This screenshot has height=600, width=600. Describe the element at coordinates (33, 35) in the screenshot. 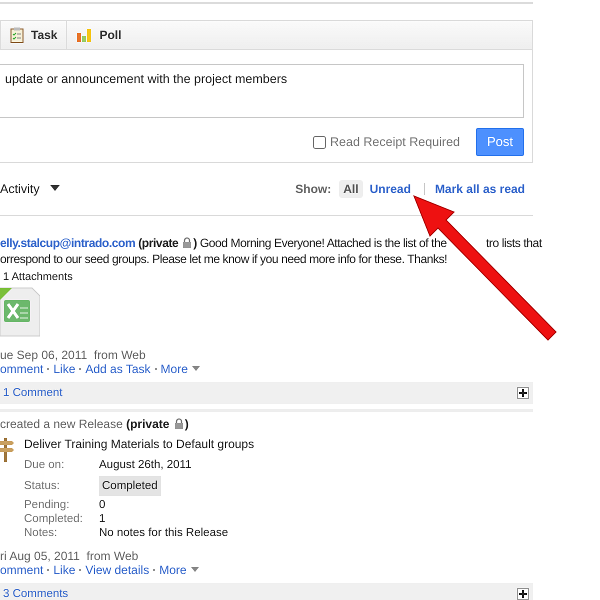

I see `composer-tab: Task` at that location.